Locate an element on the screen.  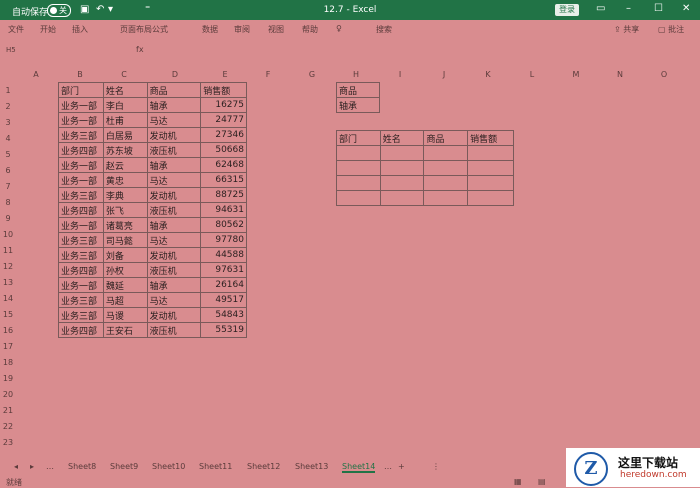
column-header-b: B is located at coordinates (80, 74).